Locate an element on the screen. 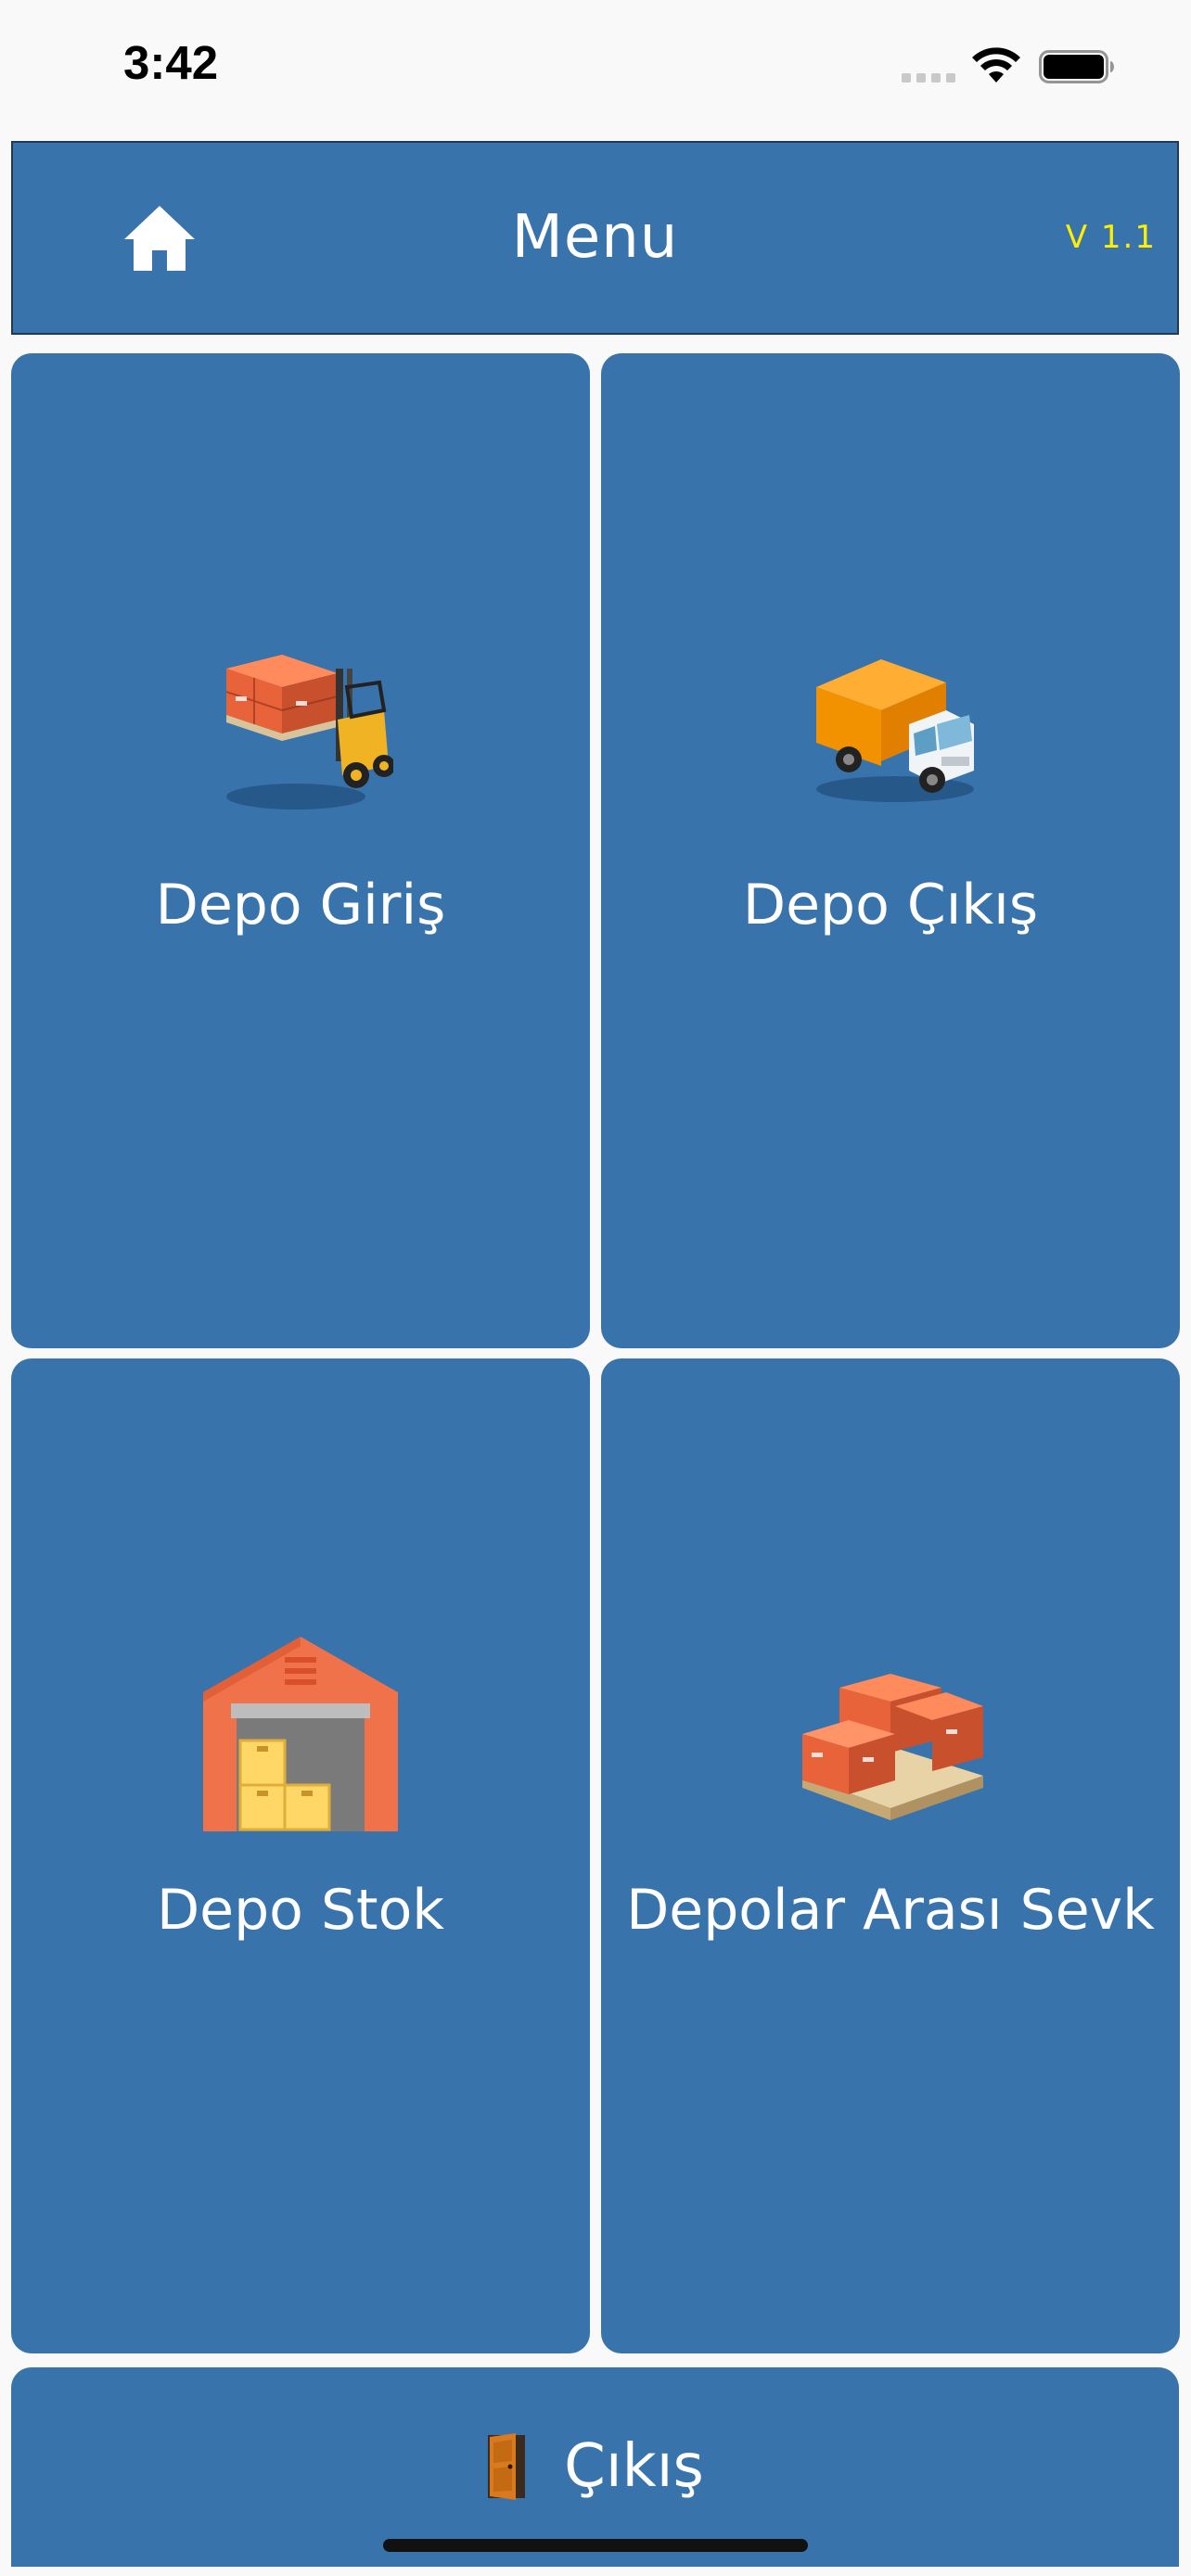 The width and height of the screenshot is (1191, 2576). page-title: Menu is located at coordinates (595, 238).